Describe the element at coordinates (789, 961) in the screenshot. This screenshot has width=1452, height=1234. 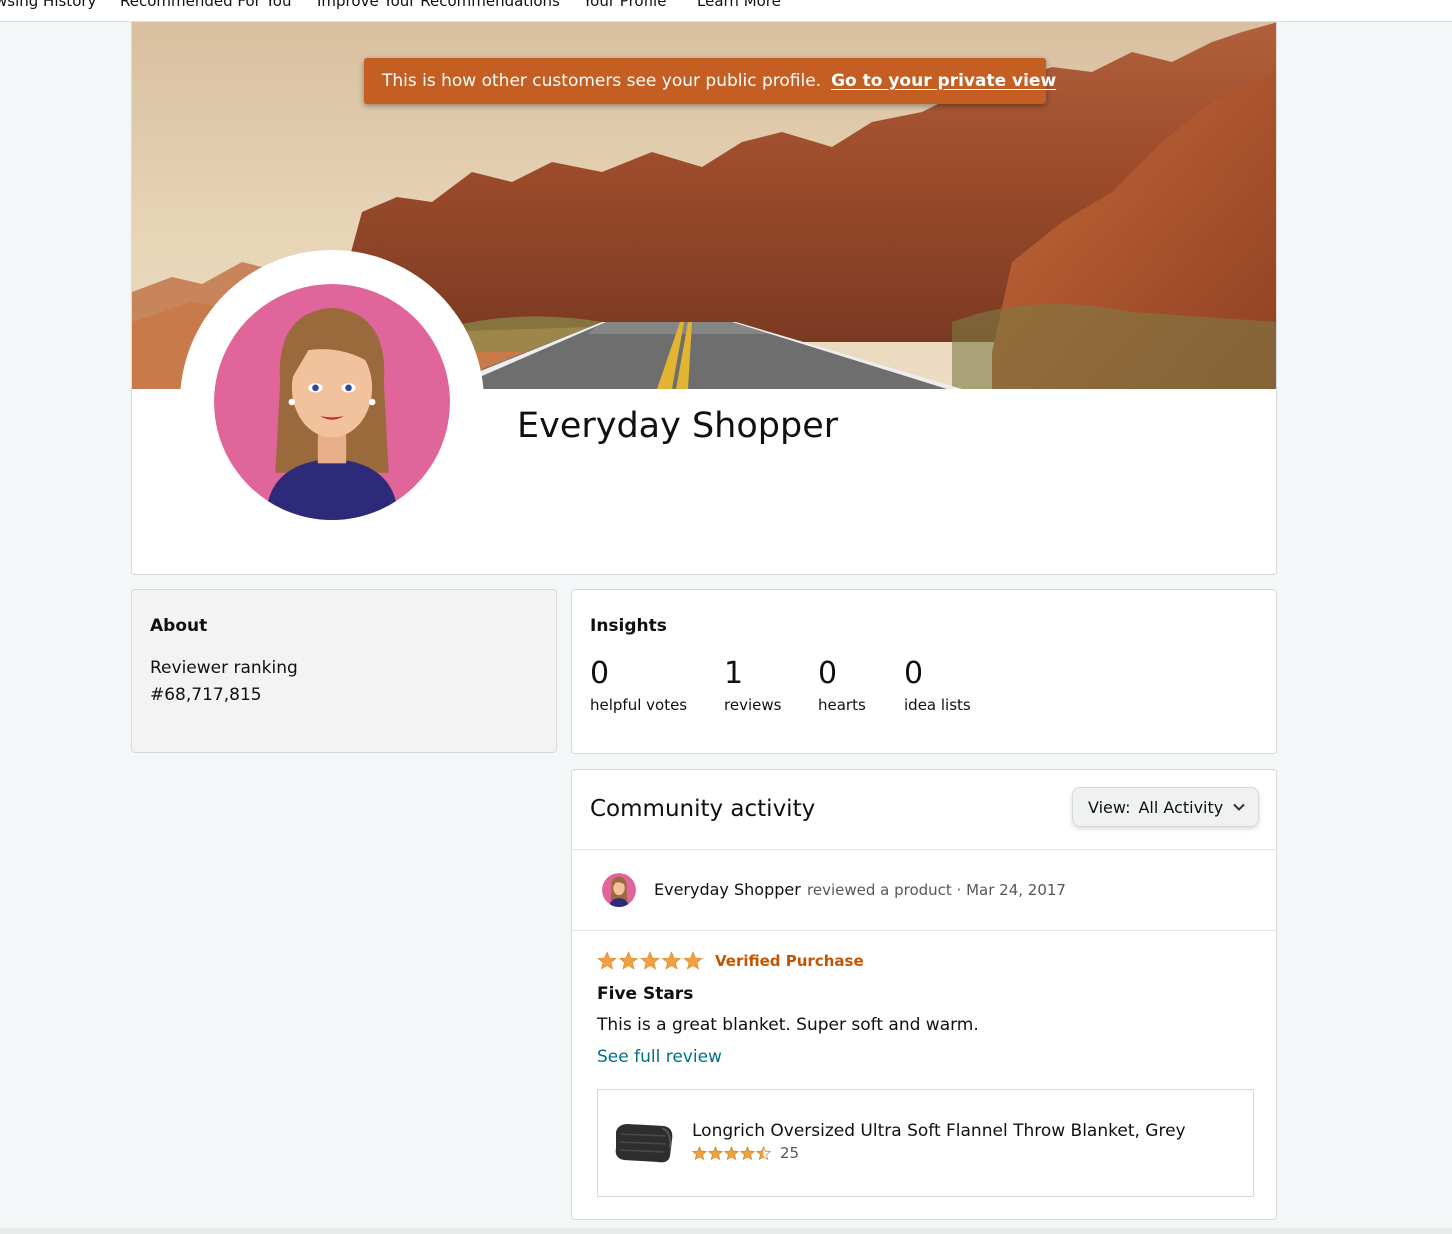
I see `verified-purchase-badge: Verified Purchase` at that location.